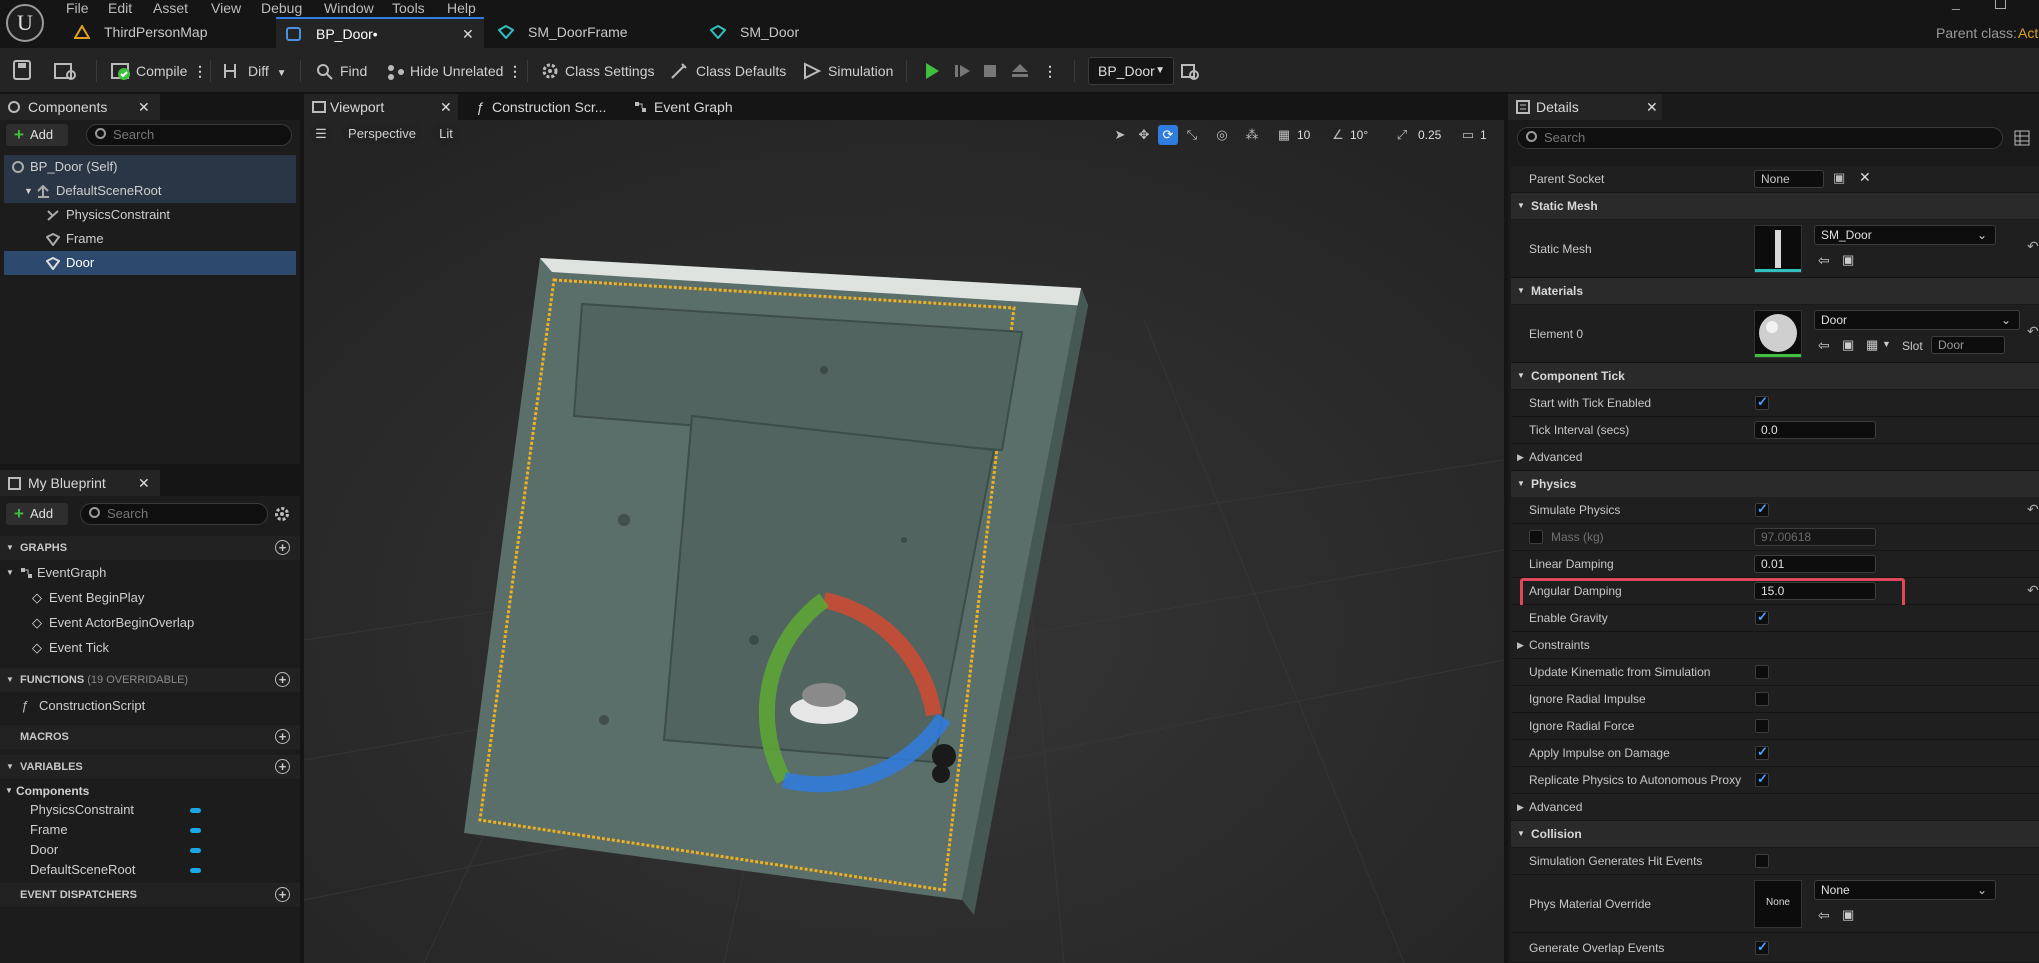  Describe the element at coordinates (1192, 135) in the screenshot. I see `scale-icon: ⤡` at that location.